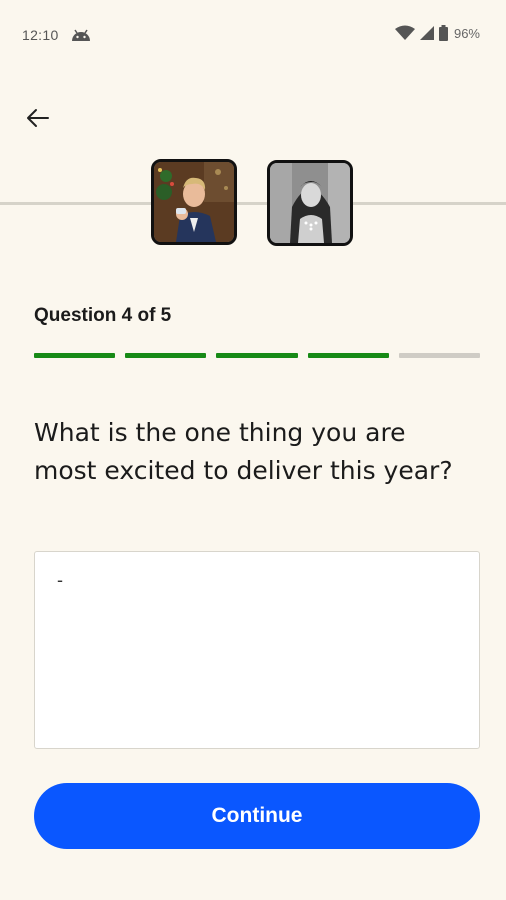 This screenshot has height=900, width=506. Describe the element at coordinates (437, 33) in the screenshot. I see `status-icons: 96%` at that location.